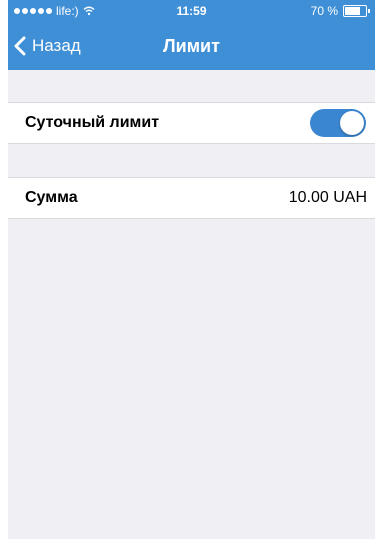 This screenshot has width=382, height=539. Describe the element at coordinates (338, 123) in the screenshot. I see `daily-limit-toggle` at that location.